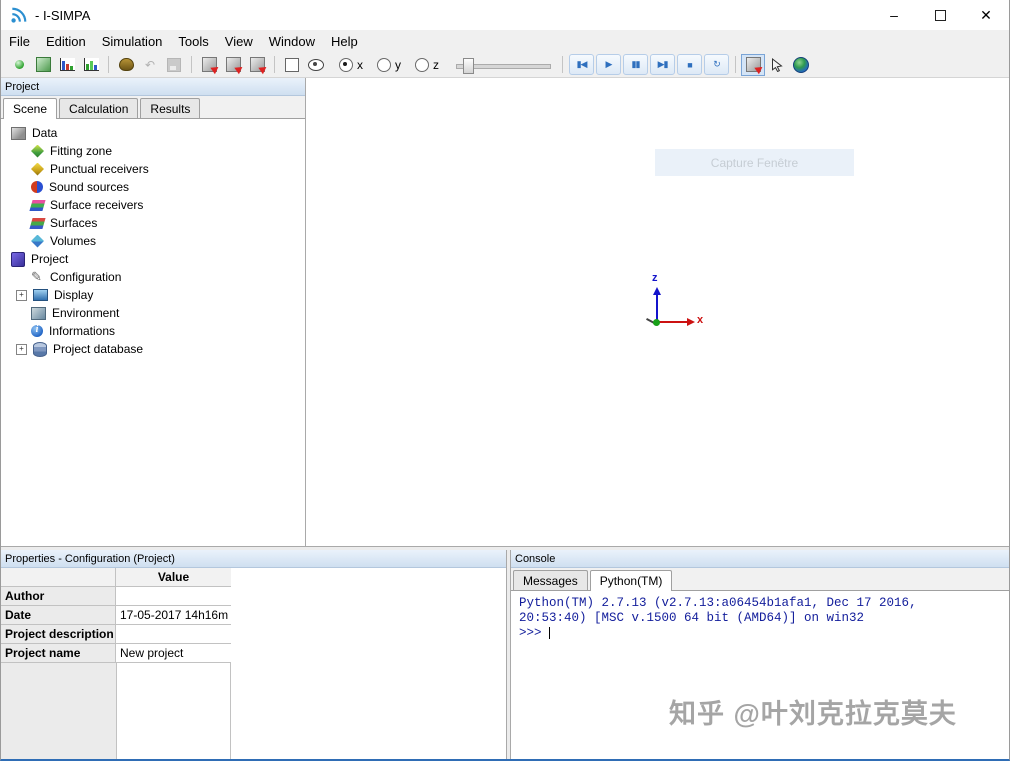  I want to click on menu-item-help: Help, so click(344, 41).